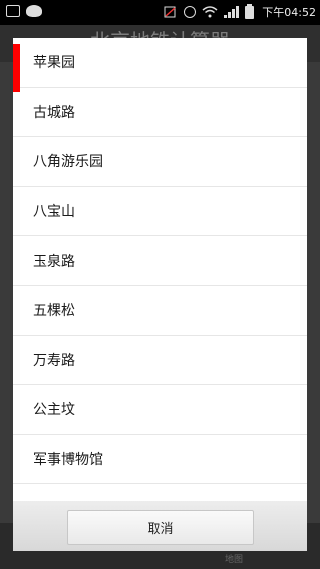 The image size is (320, 569). What do you see at coordinates (170, 12) in the screenshot?
I see `sim-error-icon` at bounding box center [170, 12].